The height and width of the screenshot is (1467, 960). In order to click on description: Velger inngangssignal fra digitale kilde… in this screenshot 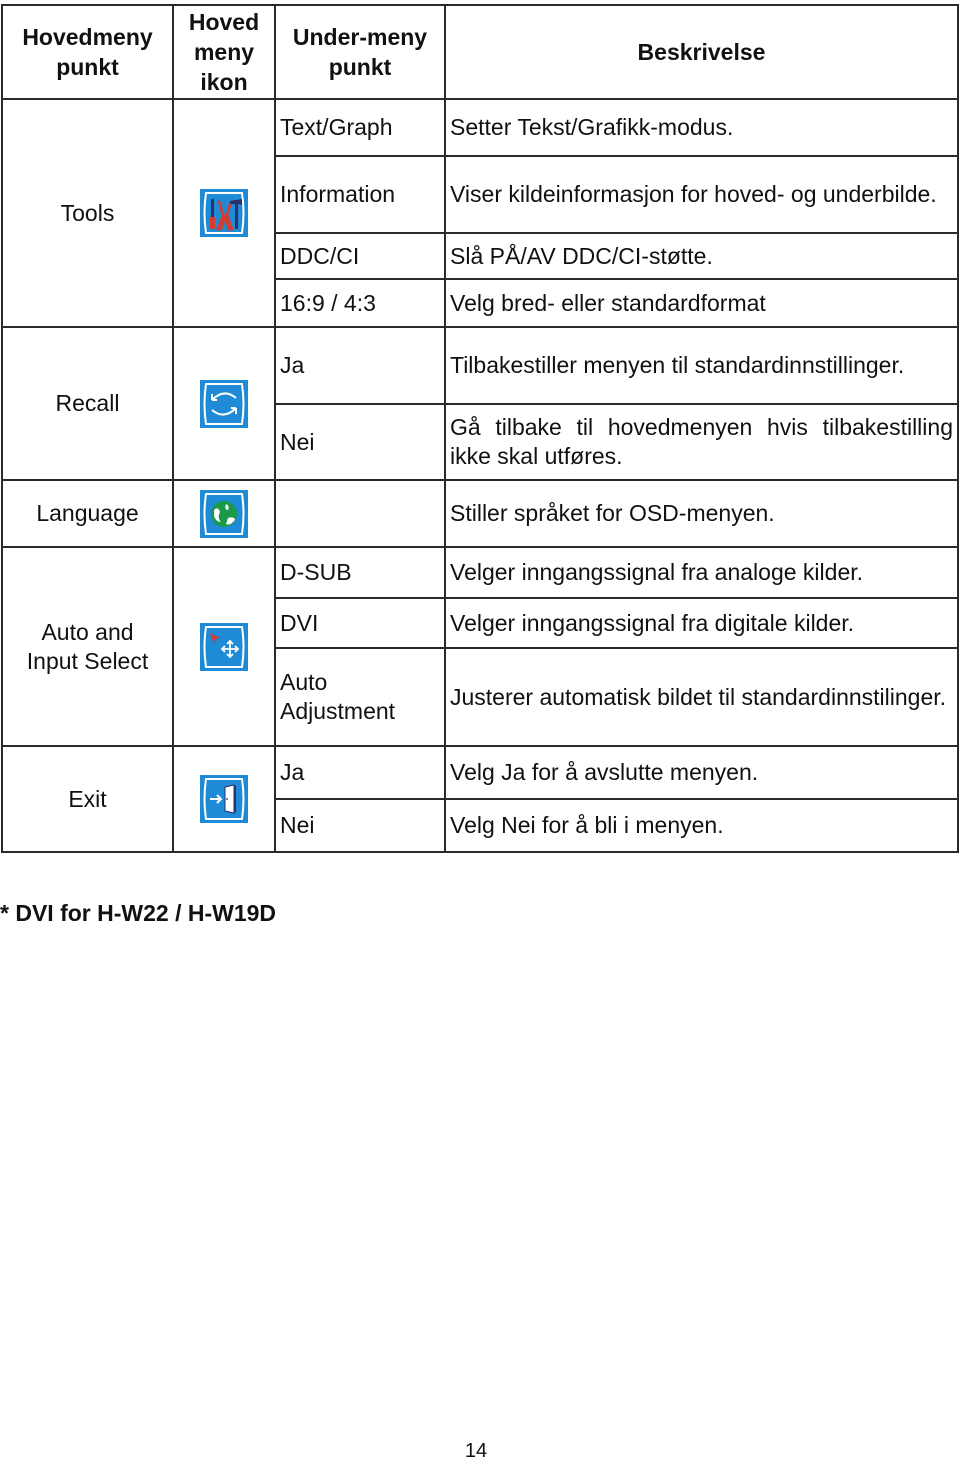, I will do `click(701, 623)`.